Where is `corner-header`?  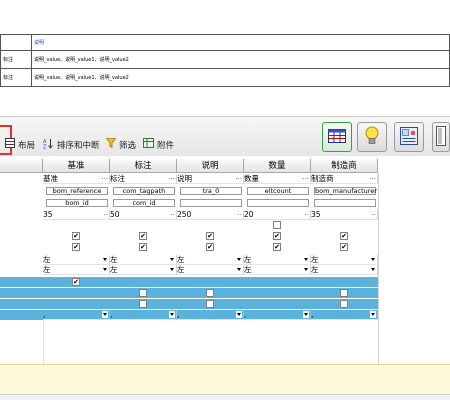 corner-header is located at coordinates (21, 166).